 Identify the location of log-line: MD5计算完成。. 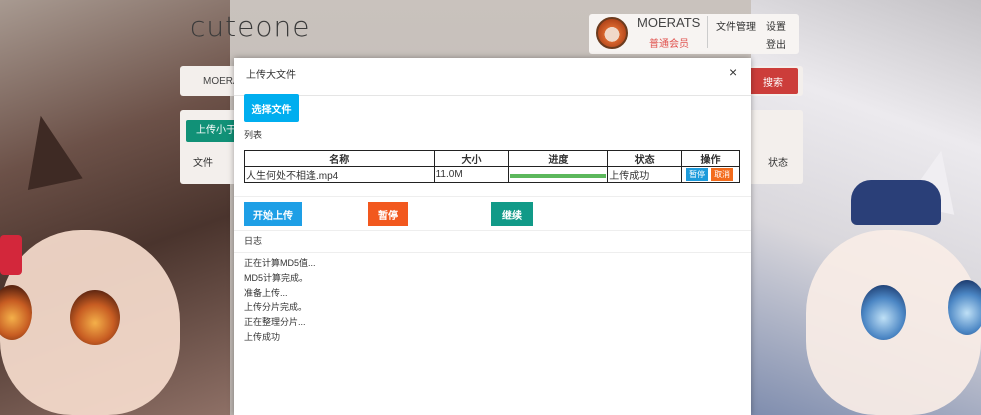
(276, 277).